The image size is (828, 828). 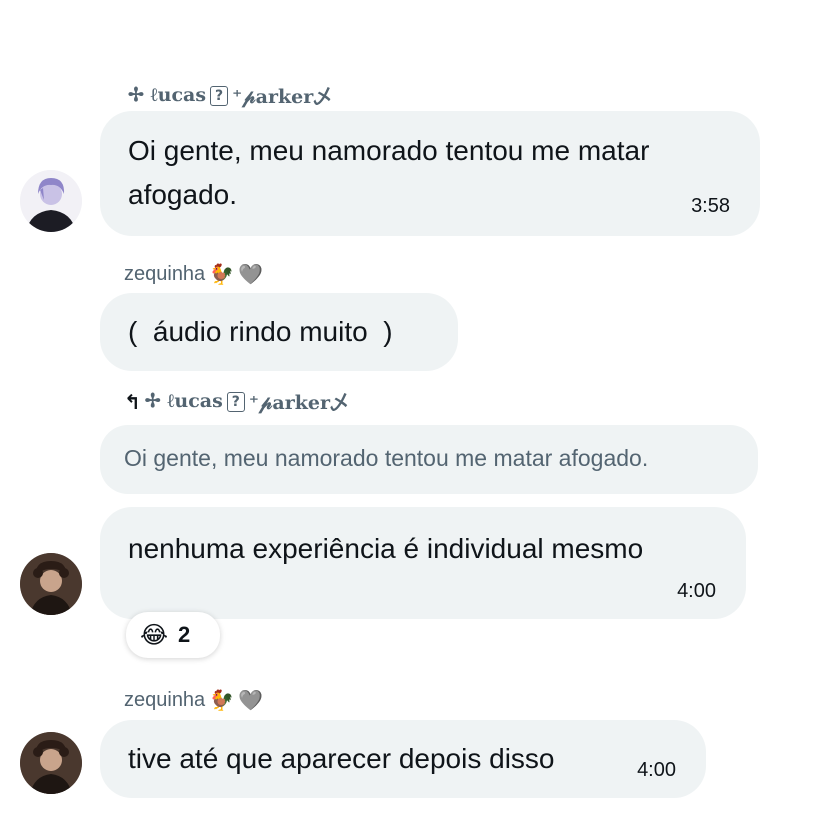 I want to click on reply-header: ↰ ✢ ℓucas ? ⁺𝓅arker乄, so click(x=236, y=401).